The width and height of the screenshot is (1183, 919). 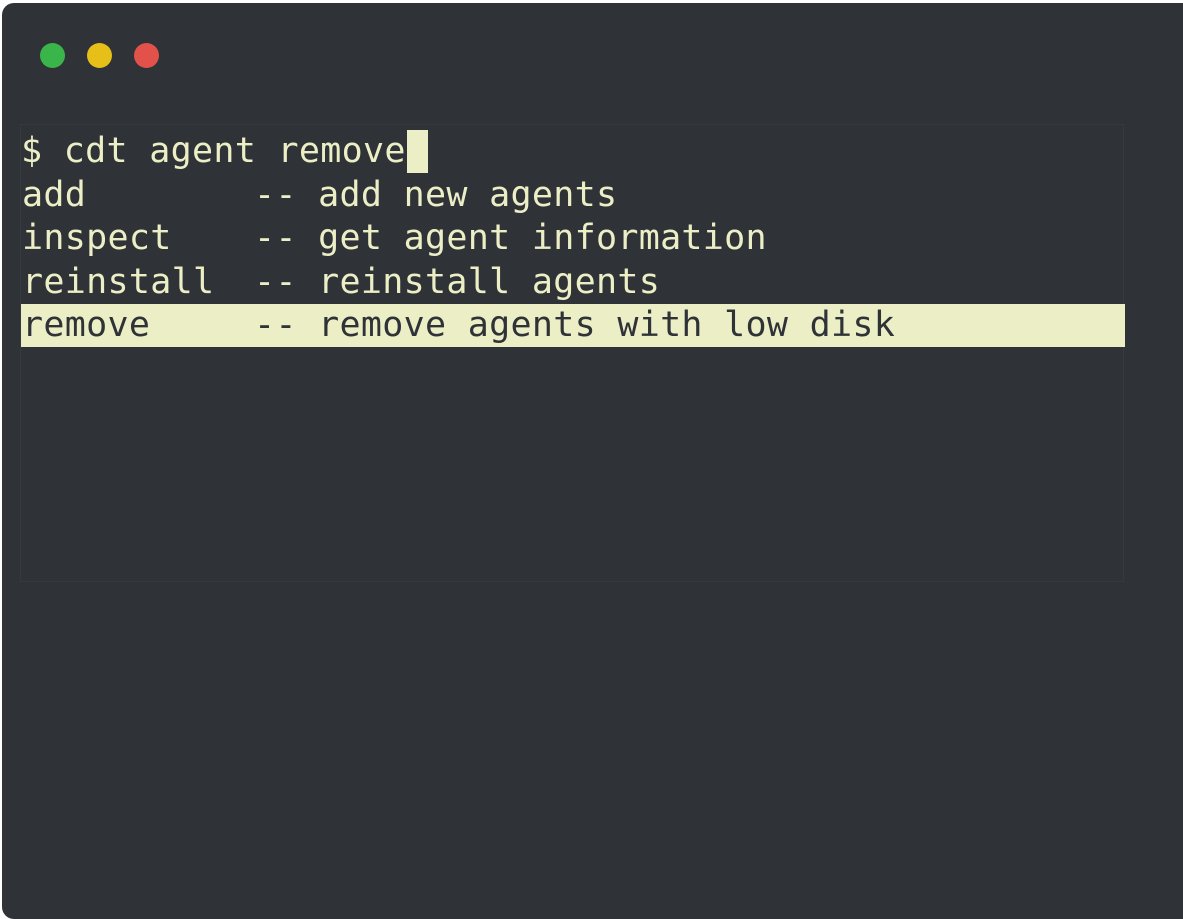 I want to click on completion-description: -- remove agents with low disk, so click(x=575, y=325).